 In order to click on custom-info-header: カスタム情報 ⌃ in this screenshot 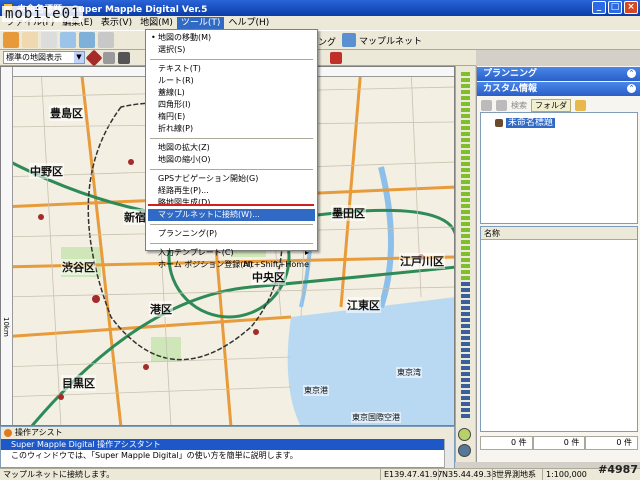, I will do `click(558, 89)`.